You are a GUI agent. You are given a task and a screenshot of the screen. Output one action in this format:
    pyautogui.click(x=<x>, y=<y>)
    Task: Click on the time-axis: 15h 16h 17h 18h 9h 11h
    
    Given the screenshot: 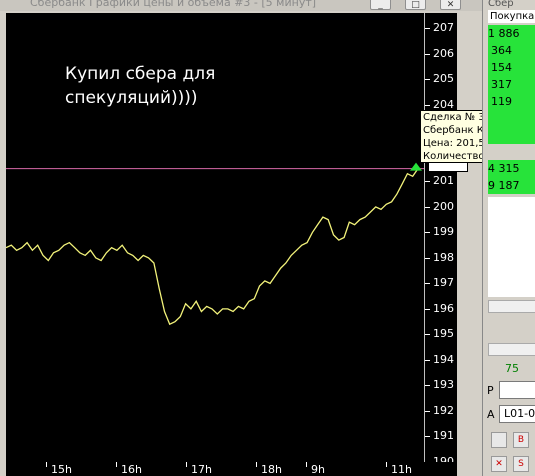 What is the action you would take?
    pyautogui.click(x=231, y=469)
    